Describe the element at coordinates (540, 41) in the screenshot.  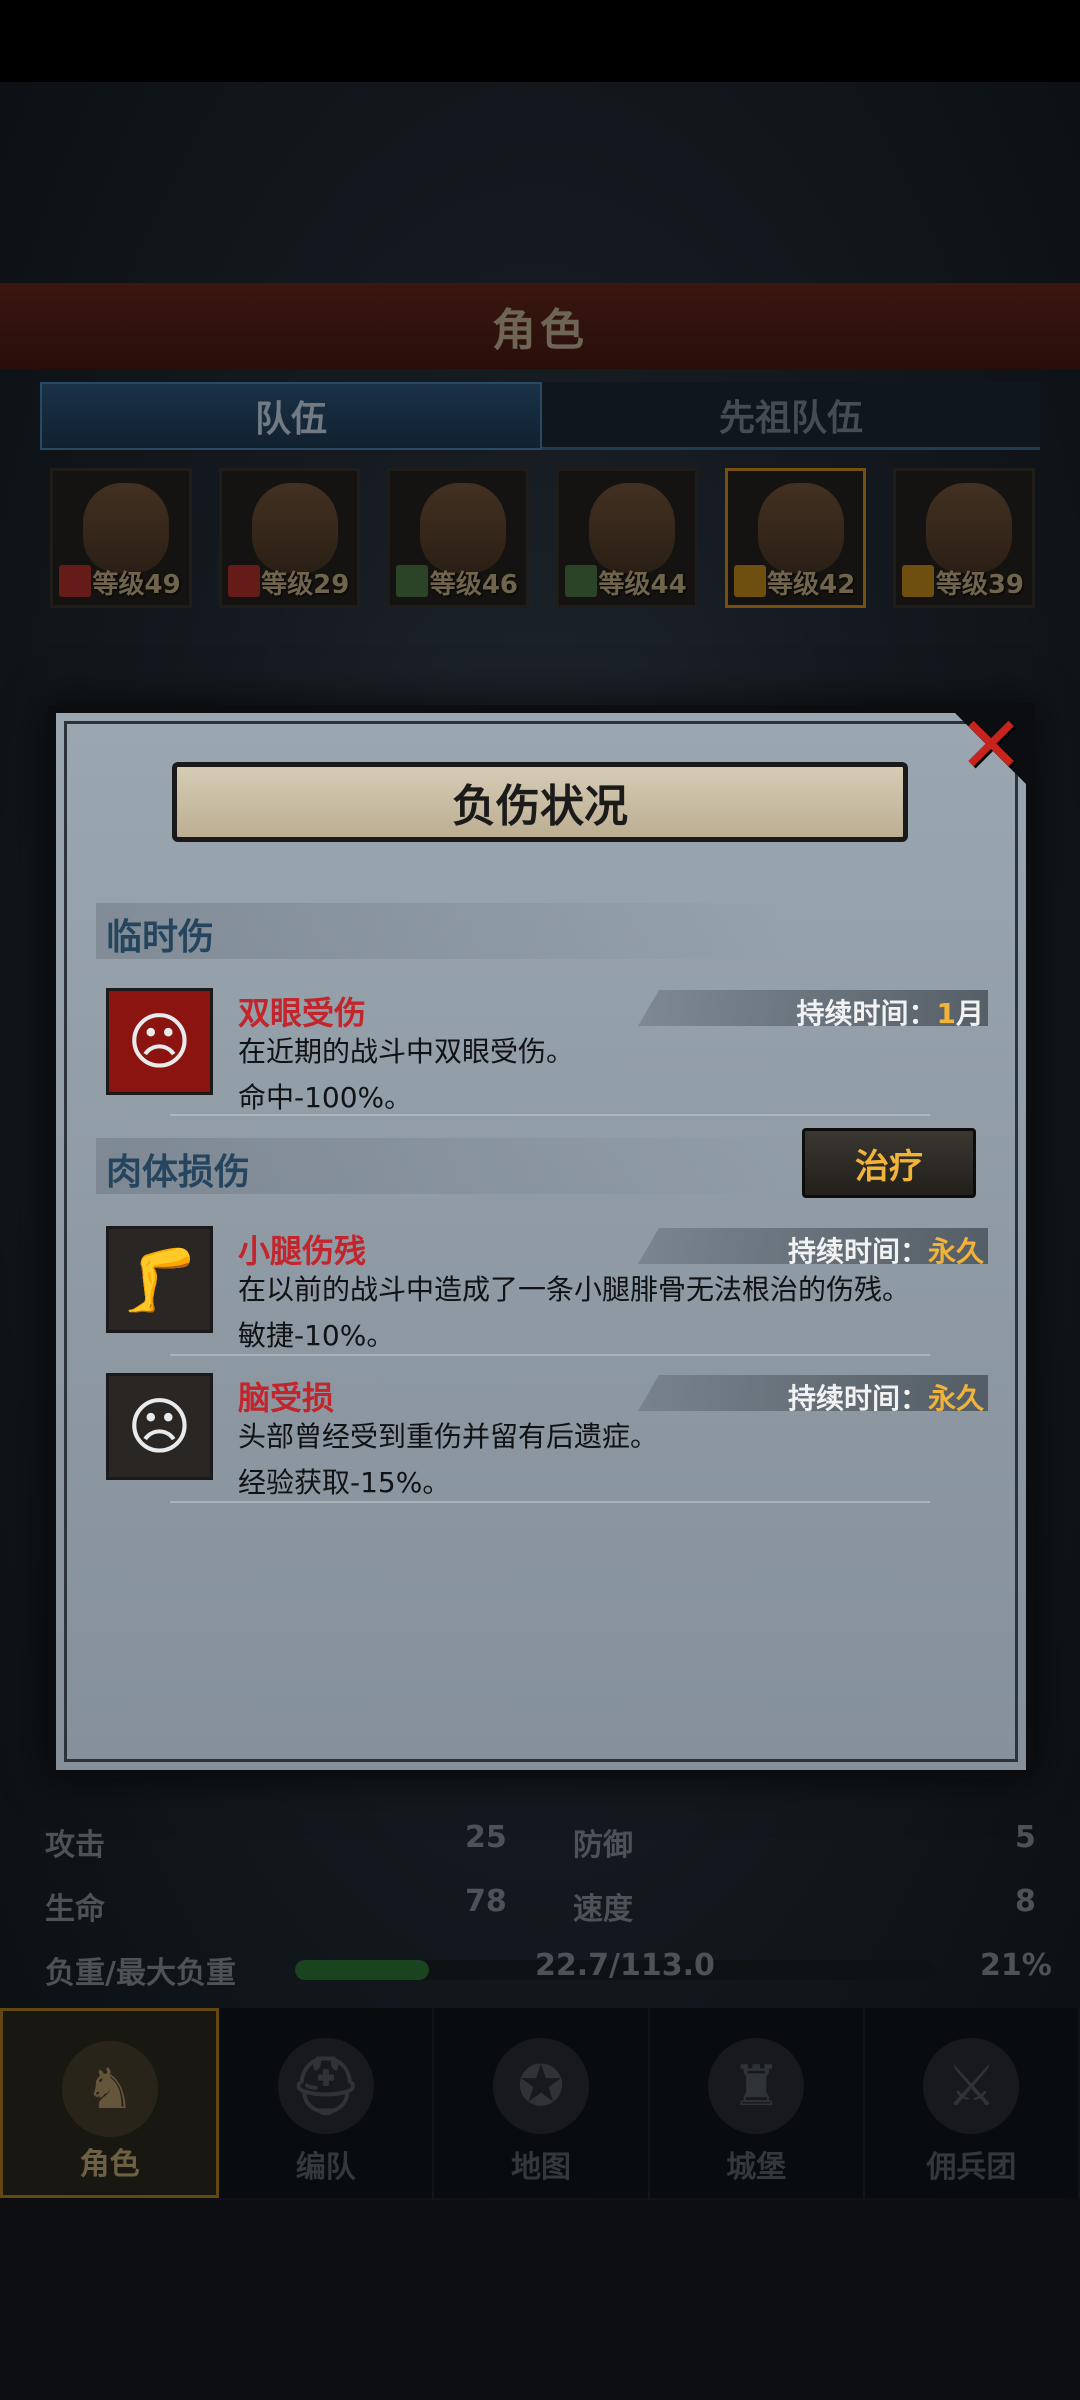
I see `status-bar` at that location.